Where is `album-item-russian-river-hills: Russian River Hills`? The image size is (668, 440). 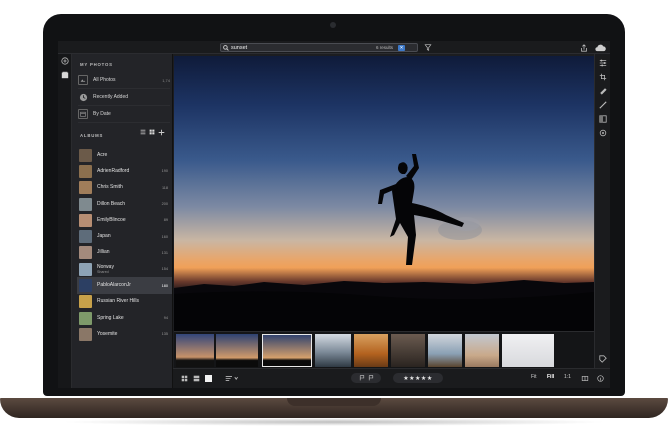
album-item-russian-river-hills: Russian River Hills is located at coordinates (124, 302).